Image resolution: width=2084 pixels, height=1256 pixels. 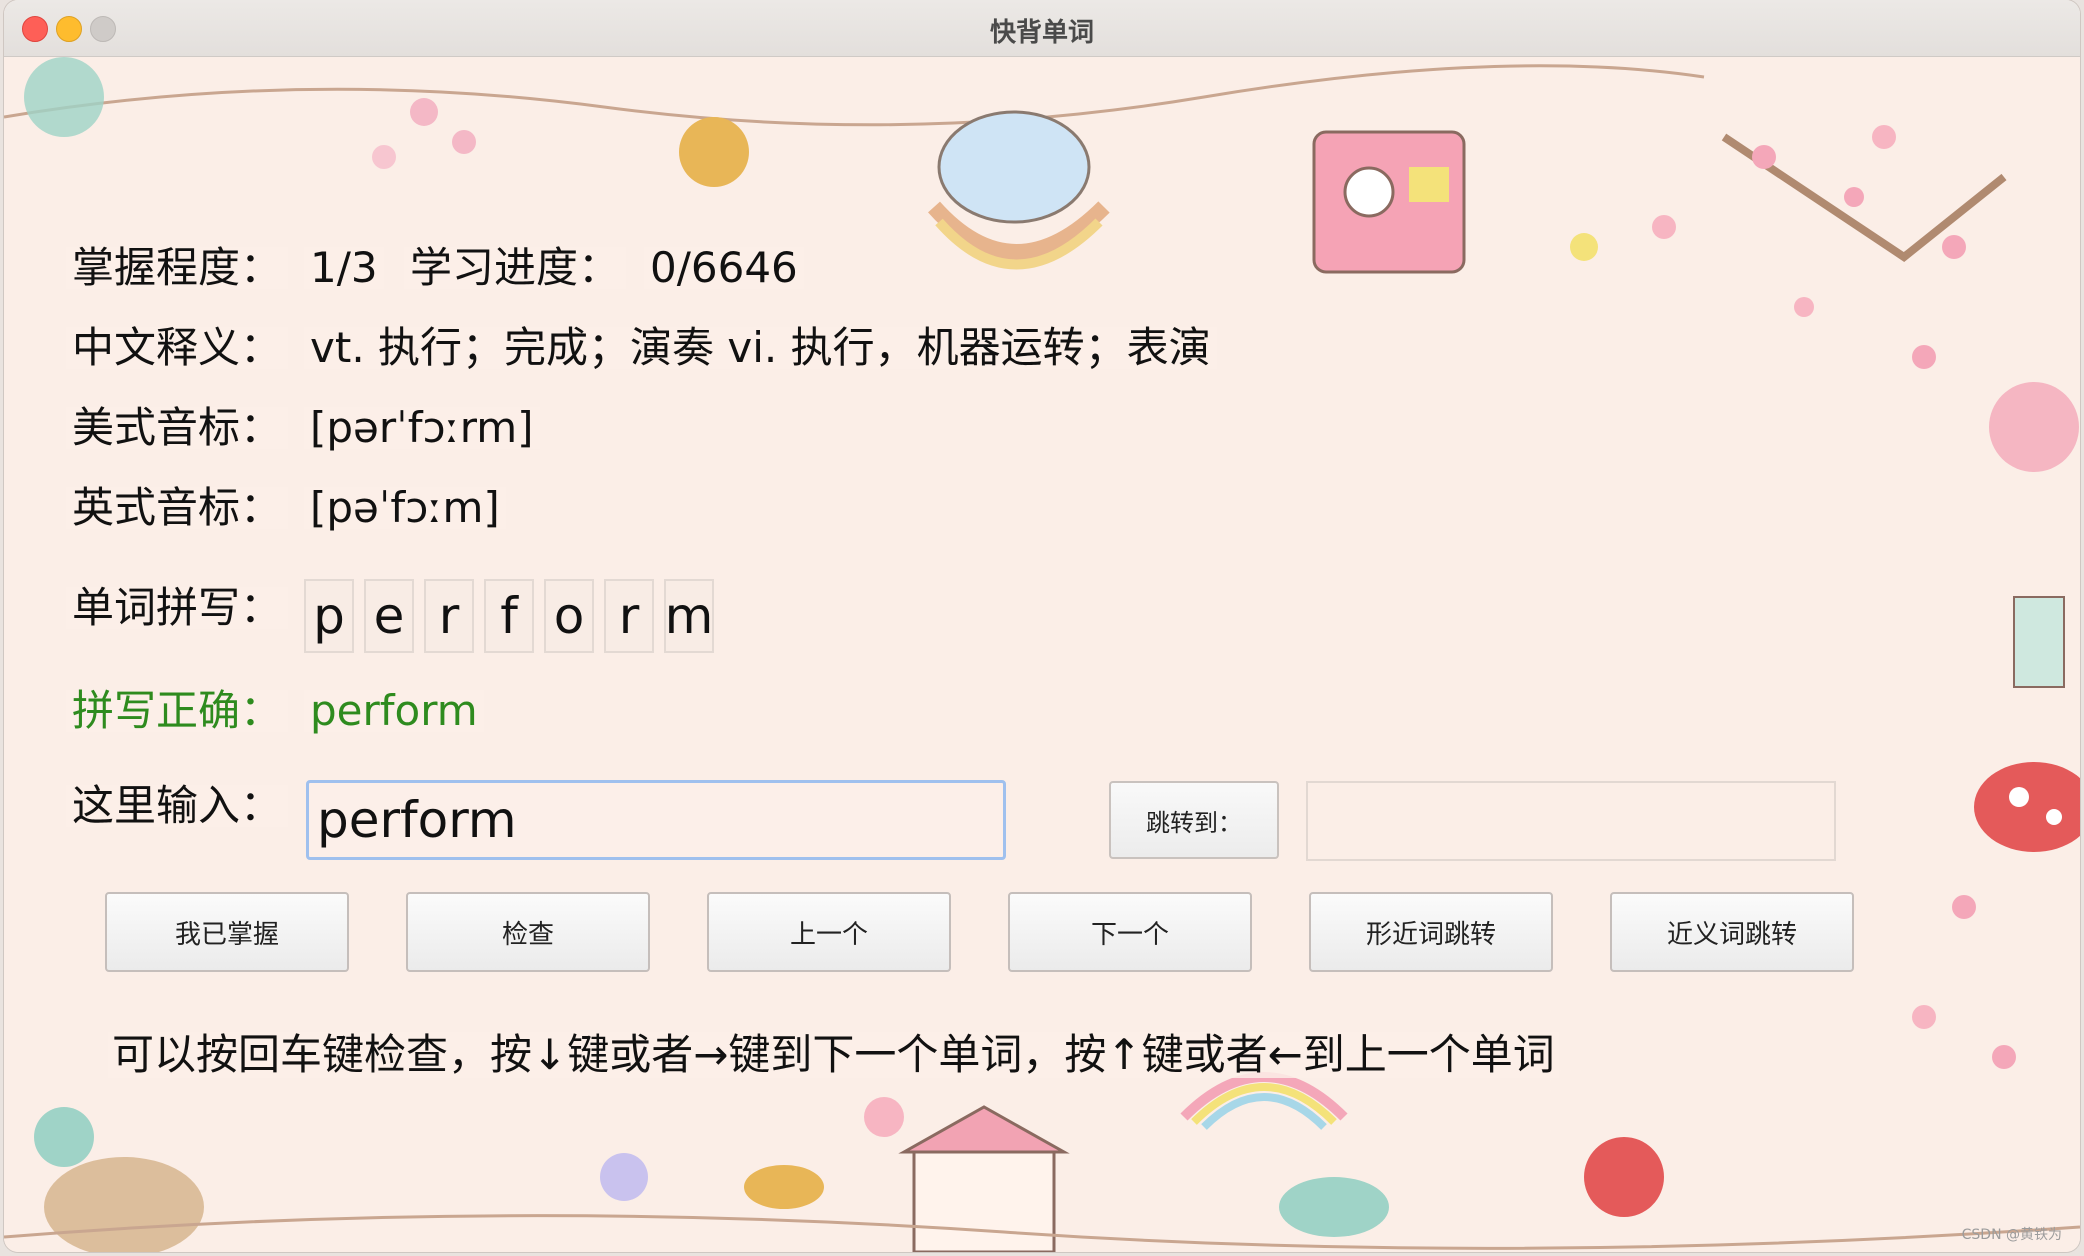 What do you see at coordinates (177, 806) in the screenshot?
I see `input-label: 这里输入：` at bounding box center [177, 806].